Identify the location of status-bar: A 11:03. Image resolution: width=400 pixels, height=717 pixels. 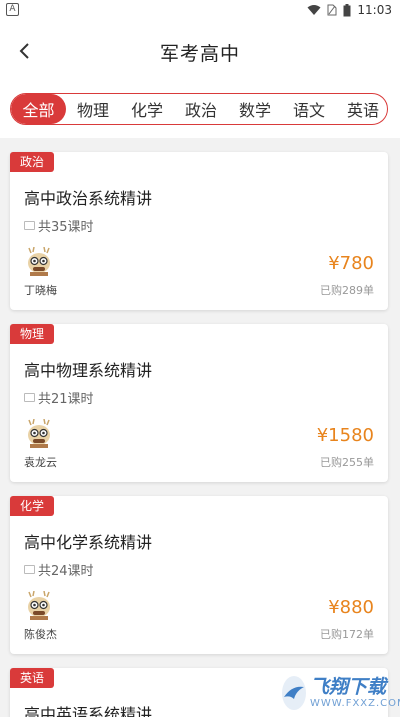
(200, 11).